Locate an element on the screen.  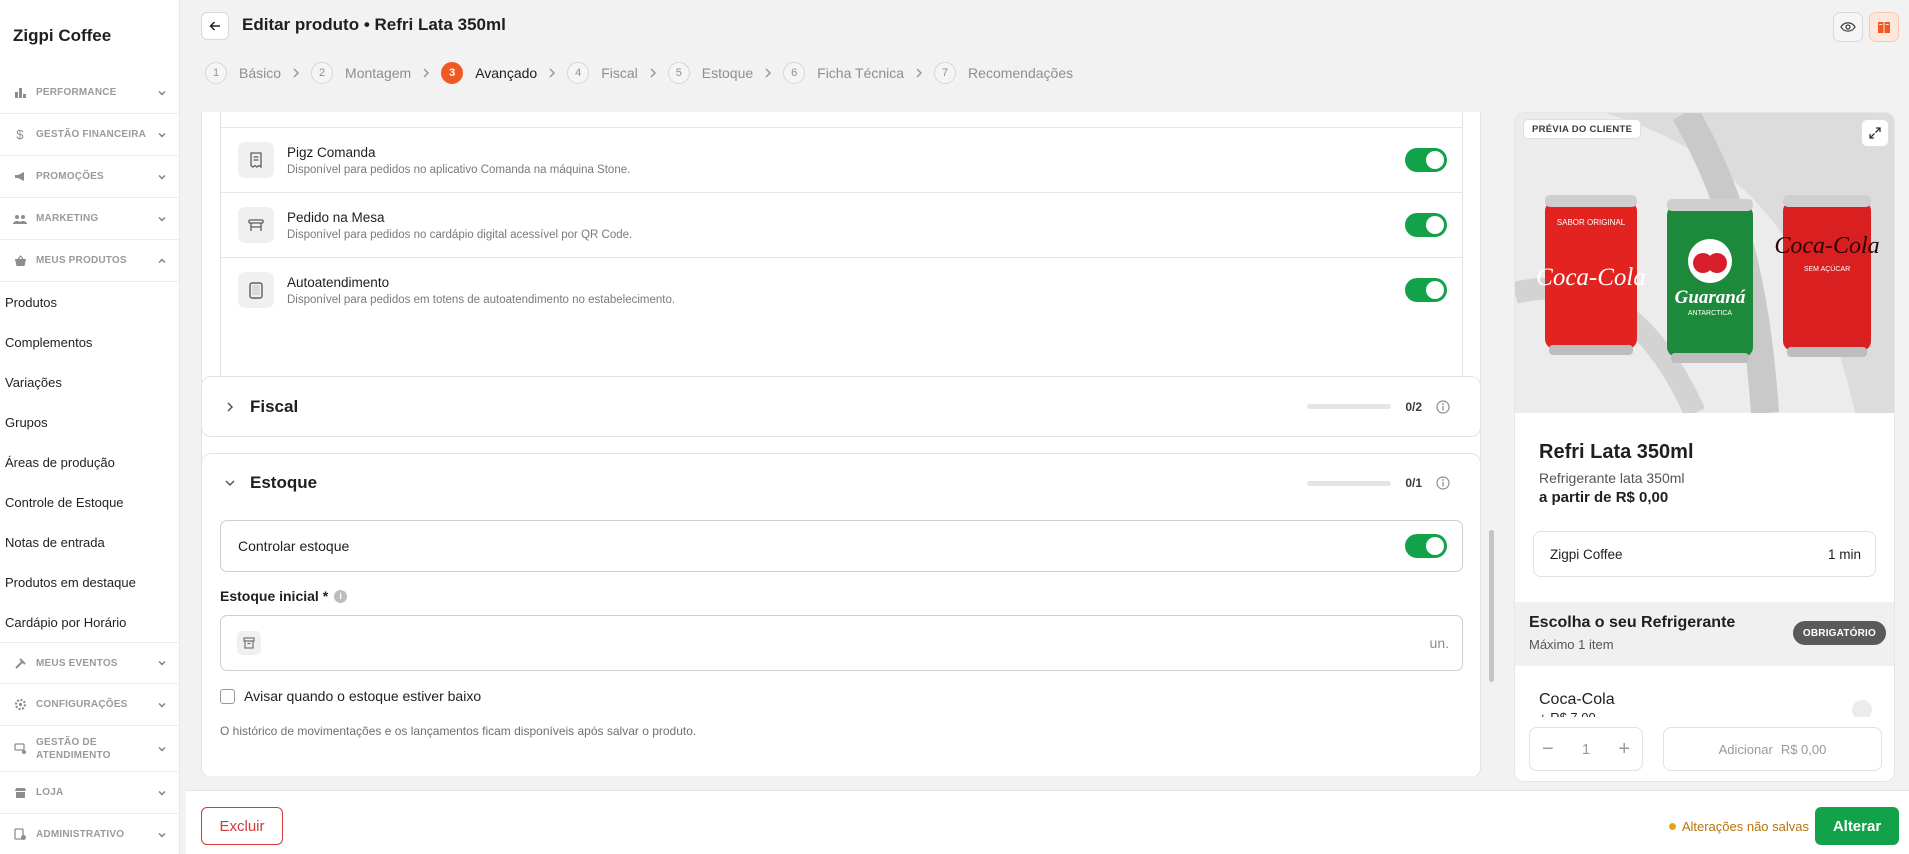
sidebar-item-configuracoes: CONFIGURAÇÕES is located at coordinates (89, 705).